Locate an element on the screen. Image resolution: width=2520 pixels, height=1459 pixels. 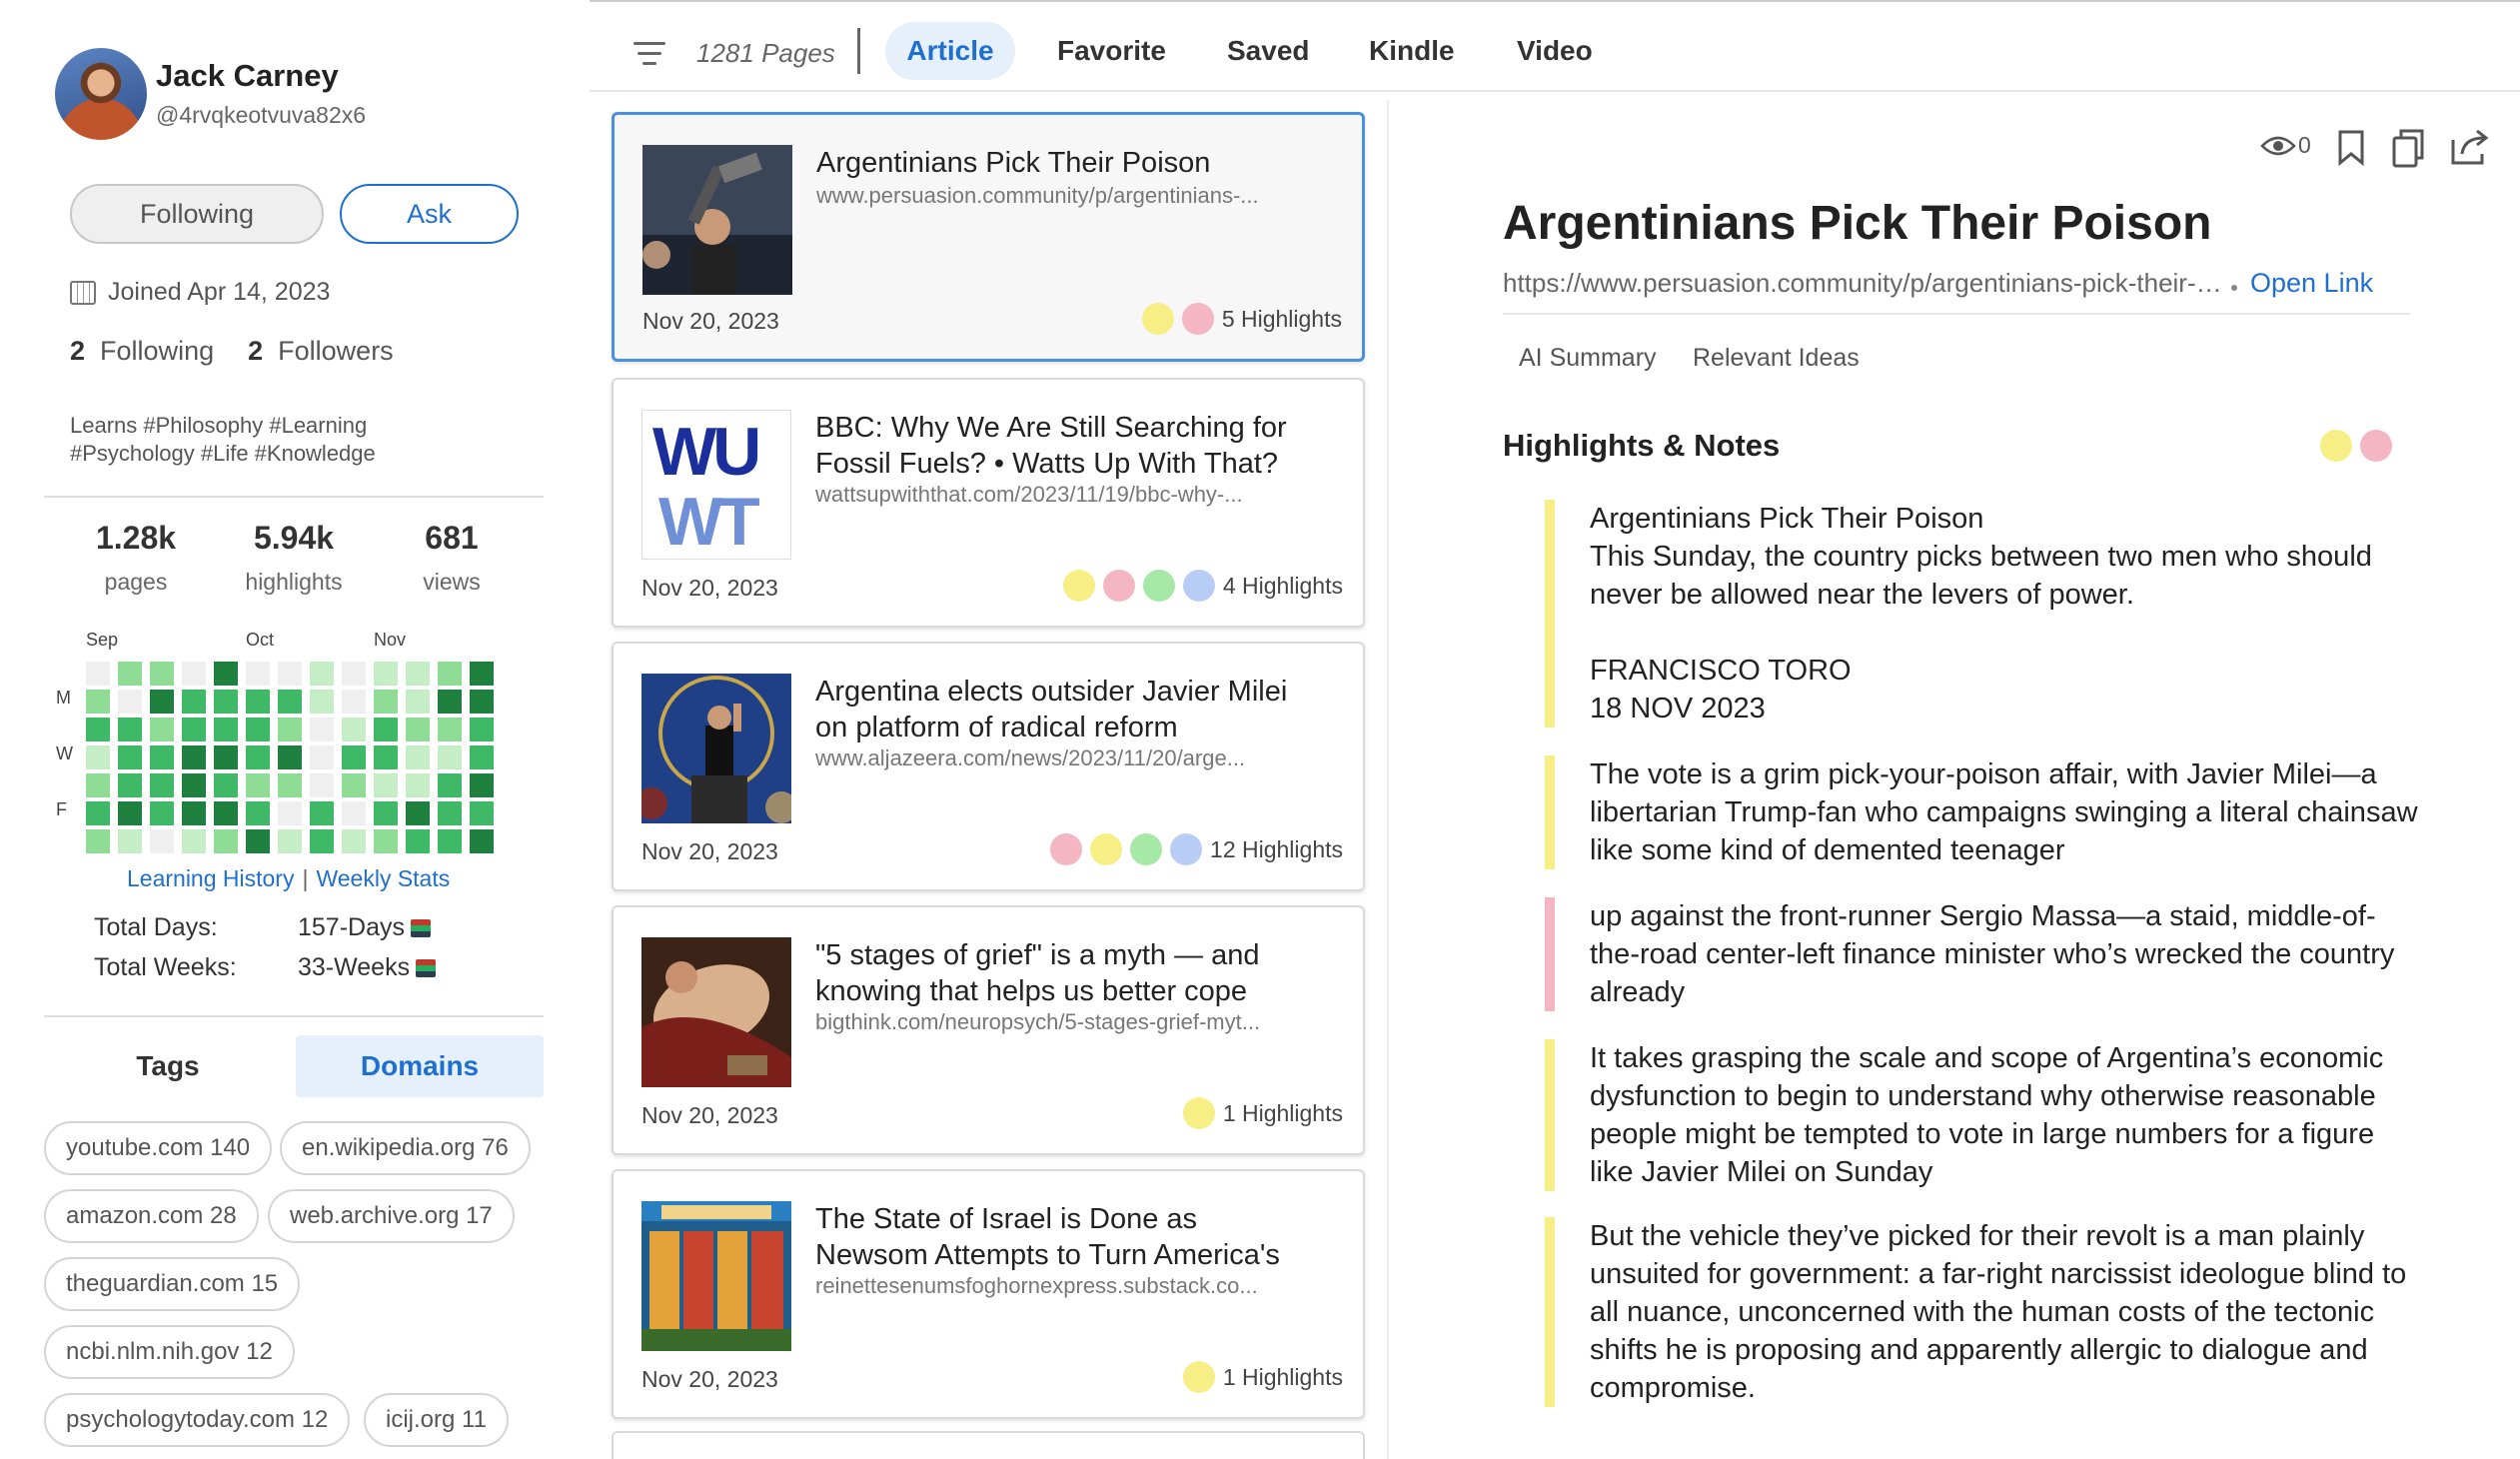
total-weeks: Total Weeks: 33-Weeks is located at coordinates (265, 967).